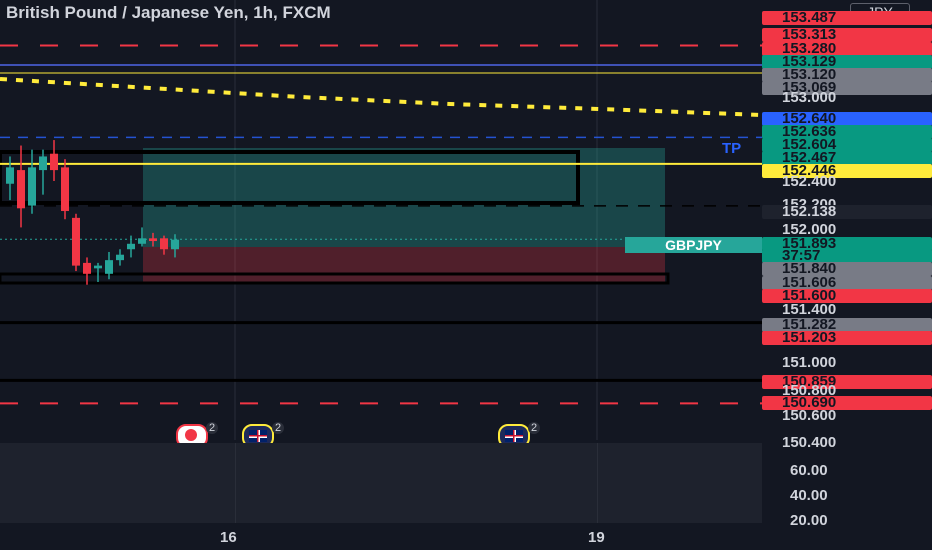 The height and width of the screenshot is (550, 932). I want to click on indicator-axis-label: 20.00, so click(809, 520).